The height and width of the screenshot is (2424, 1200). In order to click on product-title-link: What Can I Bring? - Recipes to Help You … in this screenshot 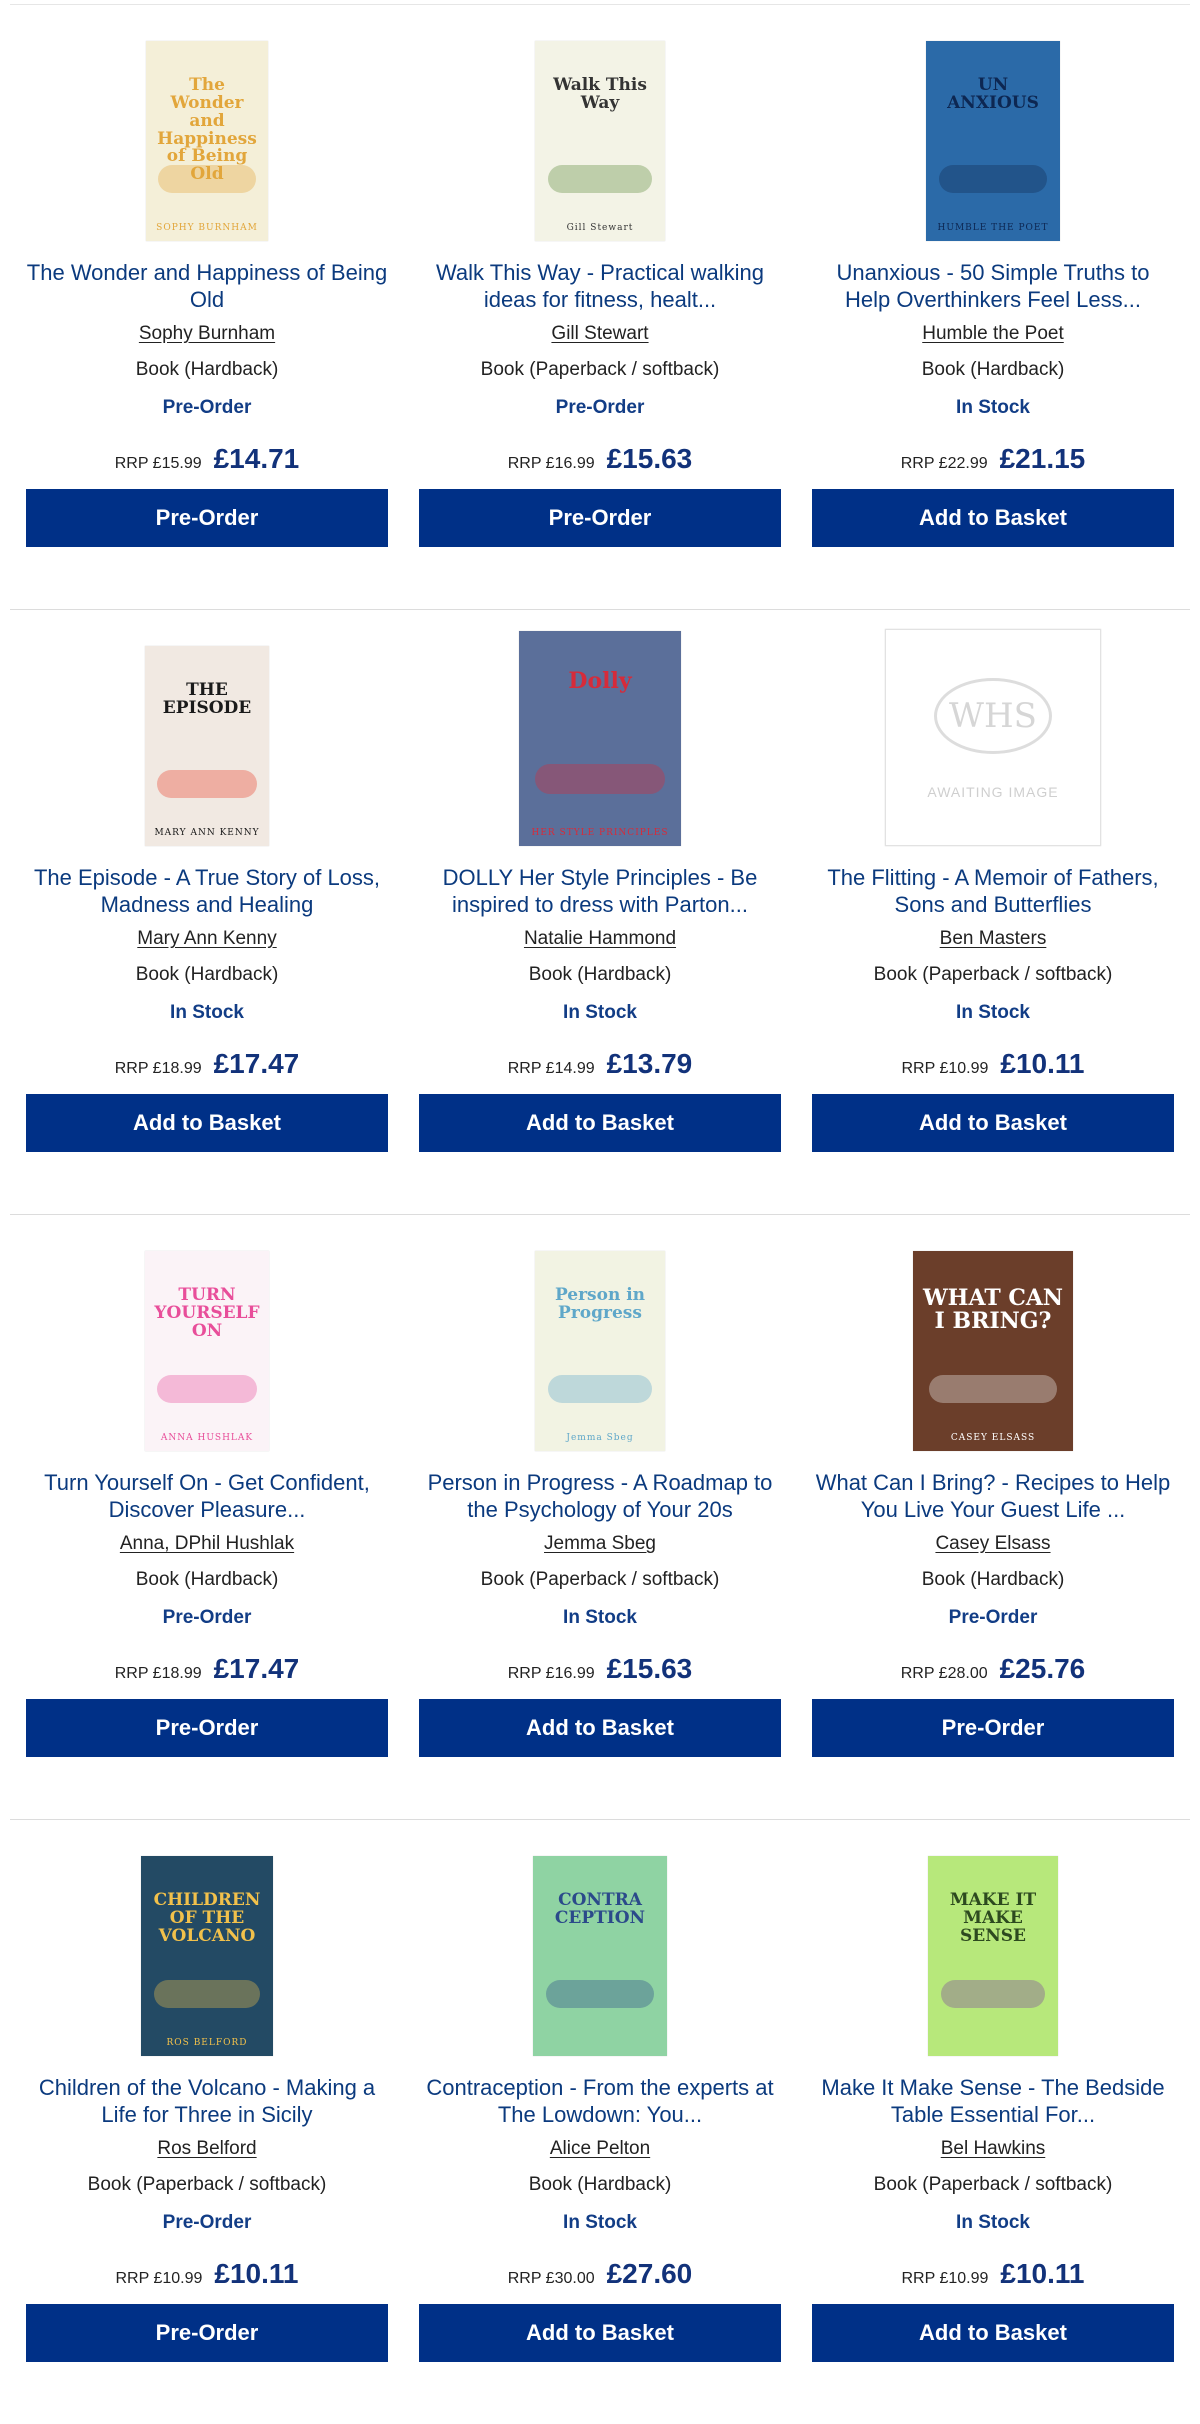, I will do `click(993, 1496)`.